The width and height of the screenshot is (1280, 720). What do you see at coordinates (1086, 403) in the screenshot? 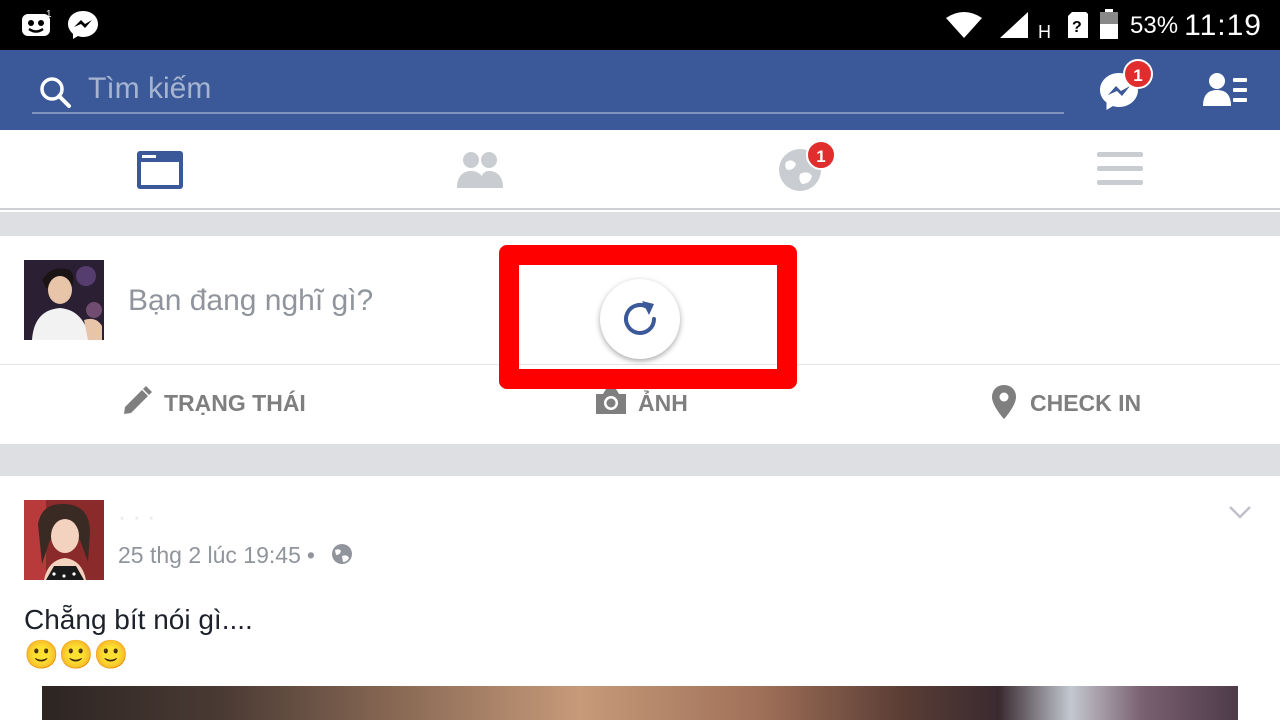
I see `checkin-action-label: CHECK IN` at bounding box center [1086, 403].